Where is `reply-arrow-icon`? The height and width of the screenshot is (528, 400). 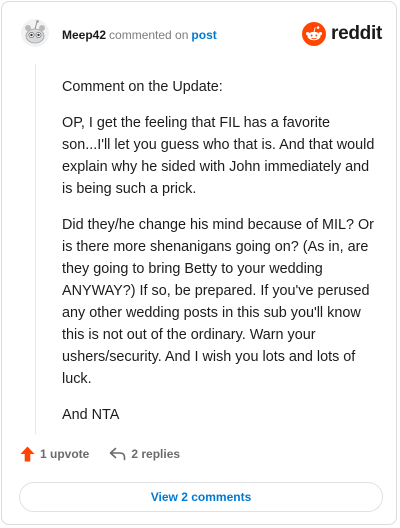
reply-arrow-icon is located at coordinates (118, 454).